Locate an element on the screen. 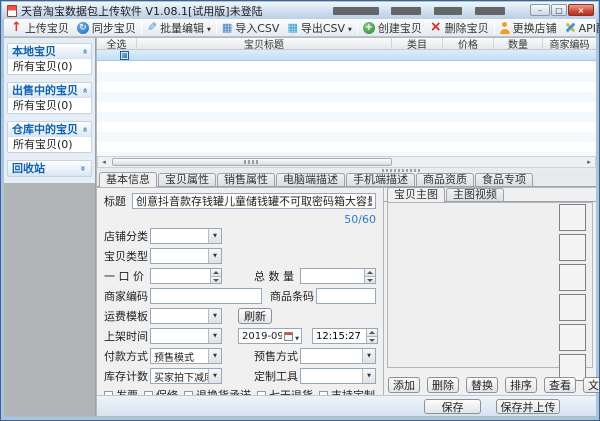 Image resolution: width=600 pixels, height=421 pixels. item-type-select is located at coordinates (186, 256).